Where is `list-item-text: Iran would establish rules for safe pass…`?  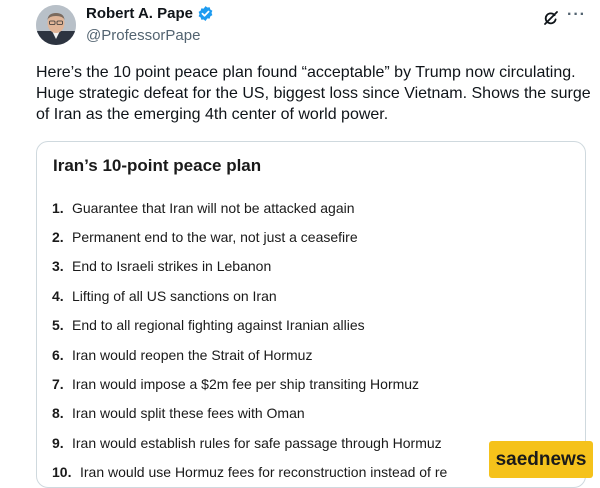
list-item-text: Iran would establish rules for safe pass… is located at coordinates (257, 442).